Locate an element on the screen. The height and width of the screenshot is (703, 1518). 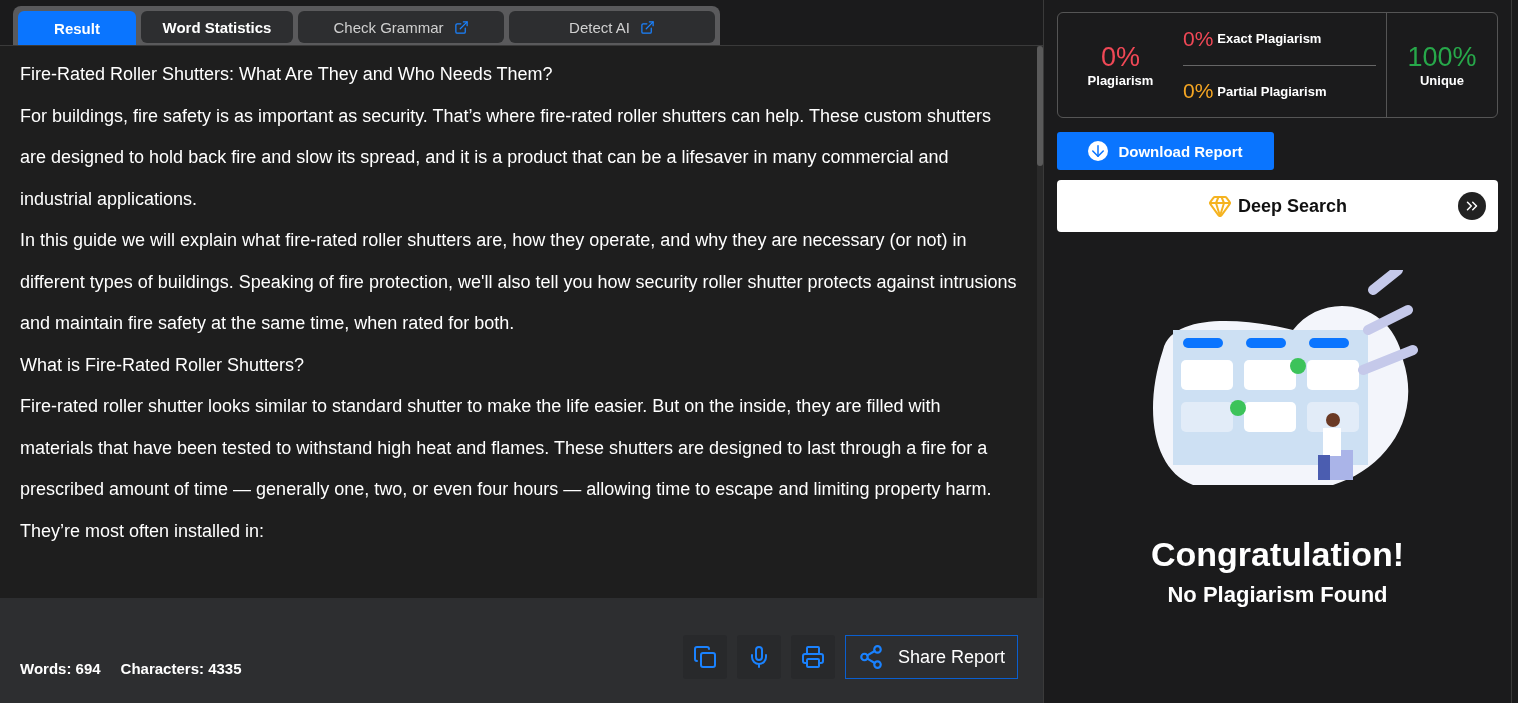
text-paragraph: They’re most often installed in: is located at coordinates (143, 531).